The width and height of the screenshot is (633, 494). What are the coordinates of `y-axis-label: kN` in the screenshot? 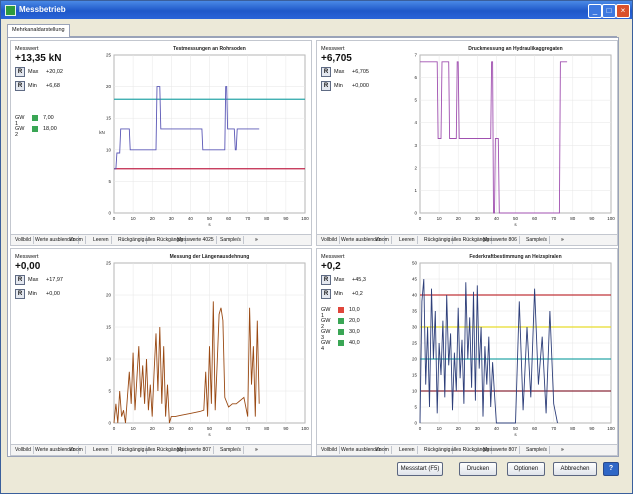 It's located at (102, 132).